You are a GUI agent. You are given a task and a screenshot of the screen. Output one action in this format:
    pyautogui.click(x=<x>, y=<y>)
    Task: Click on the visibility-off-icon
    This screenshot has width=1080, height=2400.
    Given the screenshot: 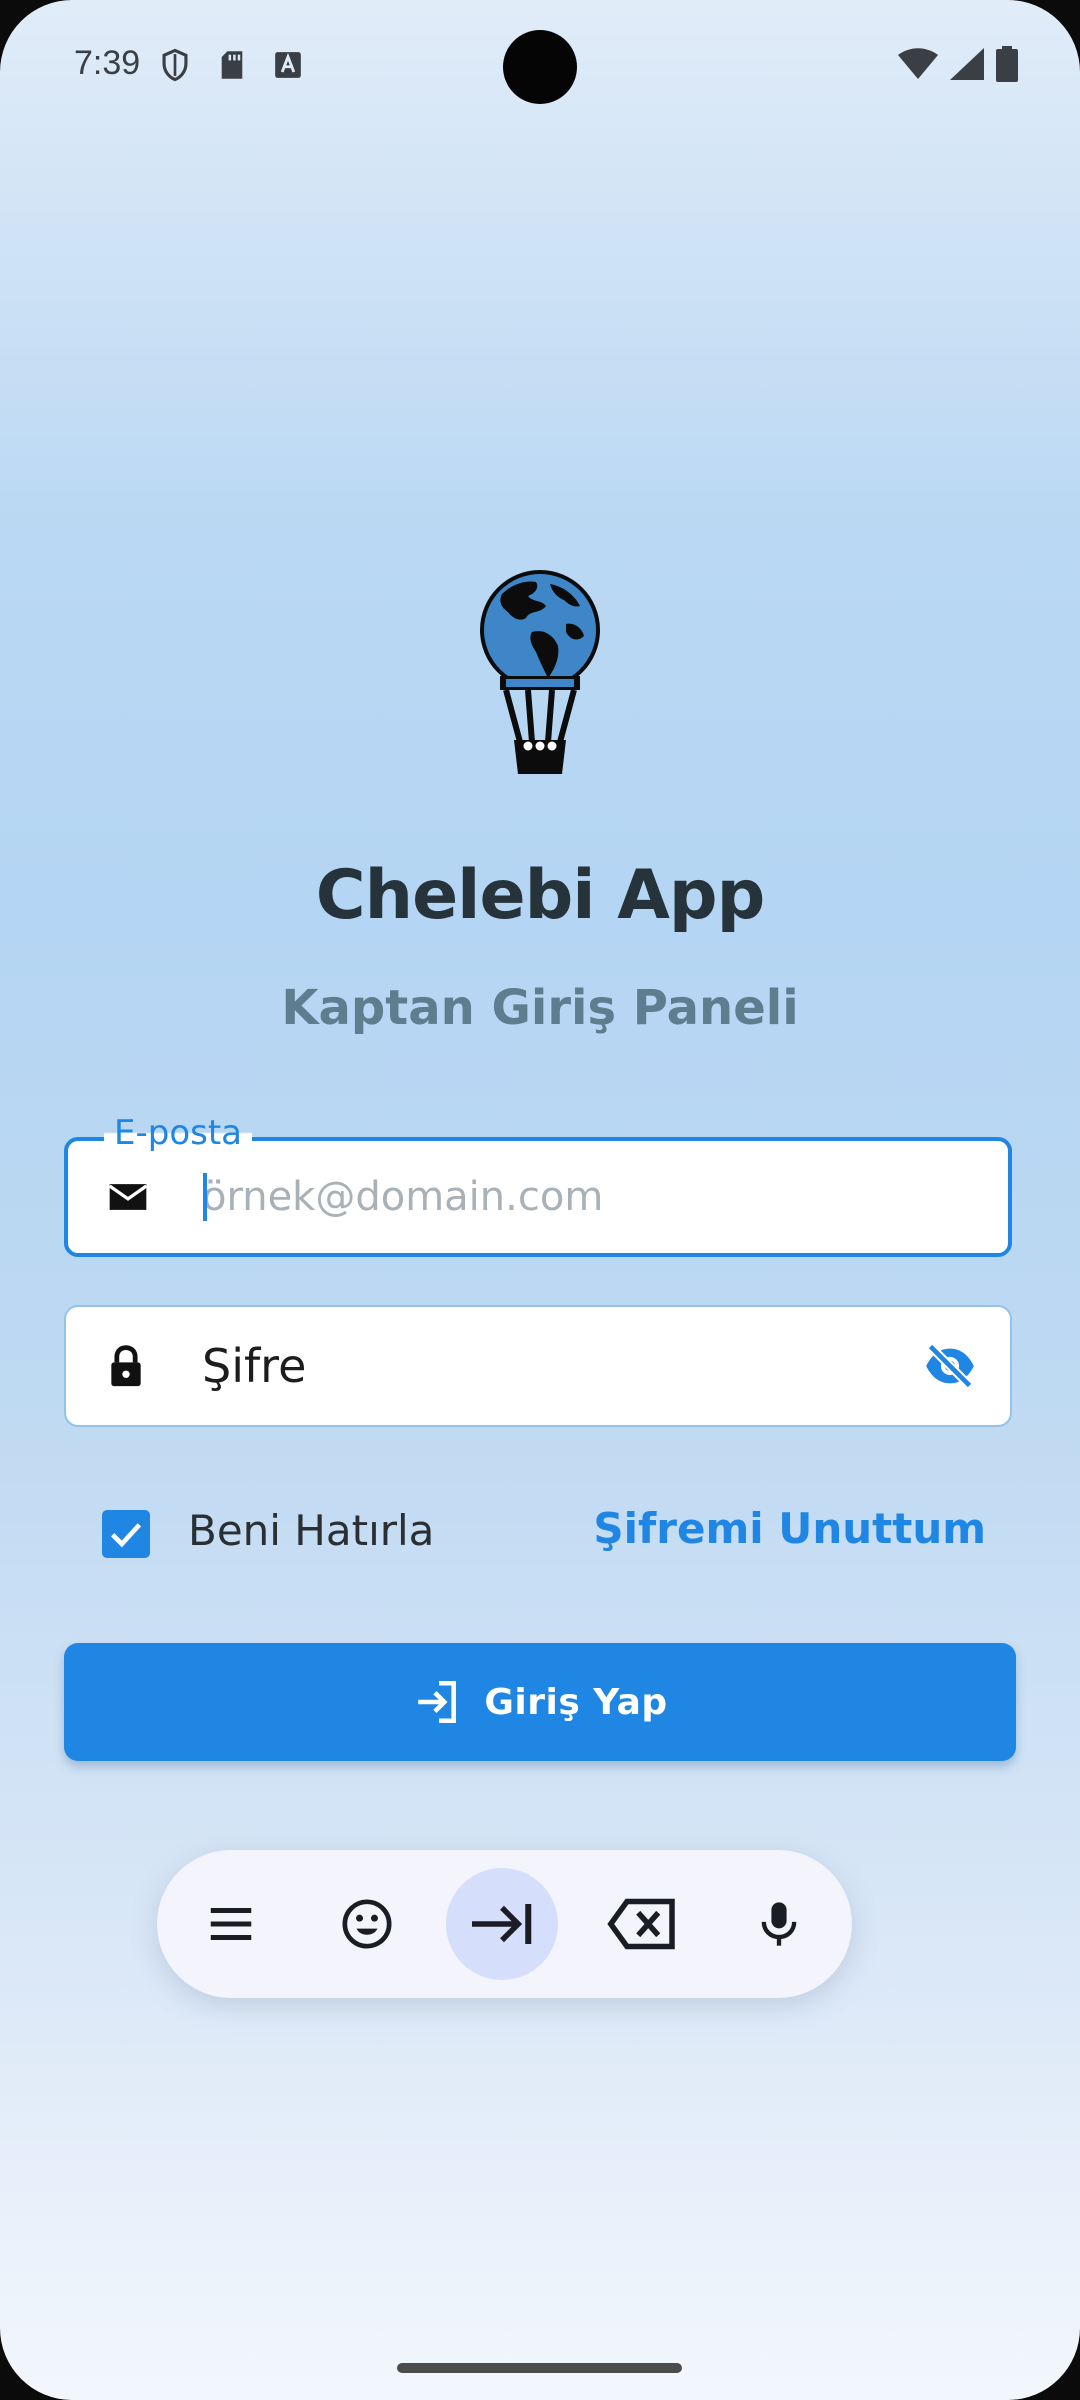 What is the action you would take?
    pyautogui.click(x=950, y=1366)
    